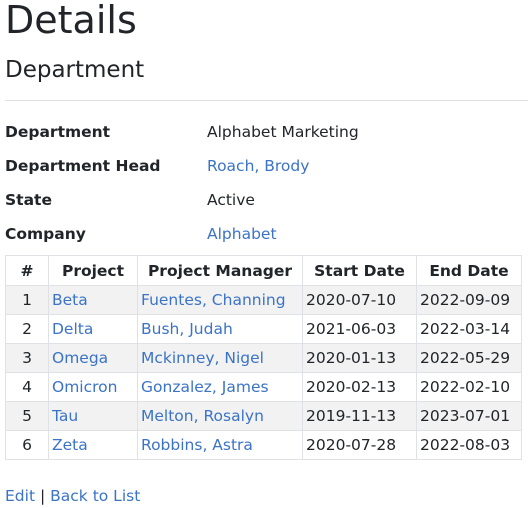 This screenshot has height=508, width=528. Describe the element at coordinates (187, 329) in the screenshot. I see `project-manager-link: Bush, Judah` at that location.